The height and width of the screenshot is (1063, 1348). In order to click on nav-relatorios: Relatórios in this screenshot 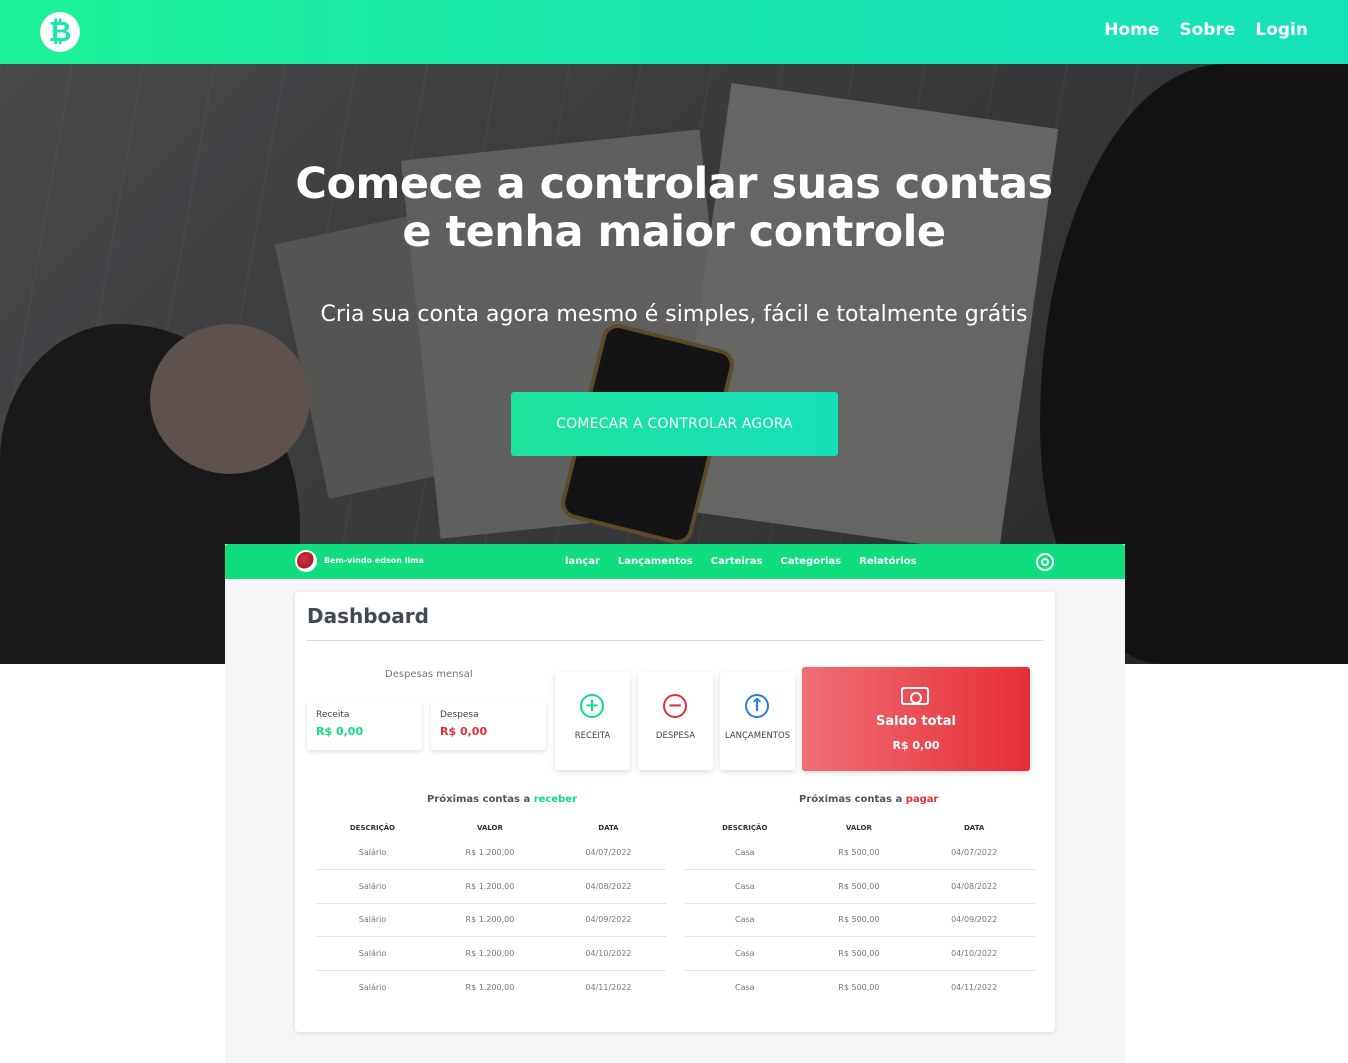, I will do `click(888, 561)`.